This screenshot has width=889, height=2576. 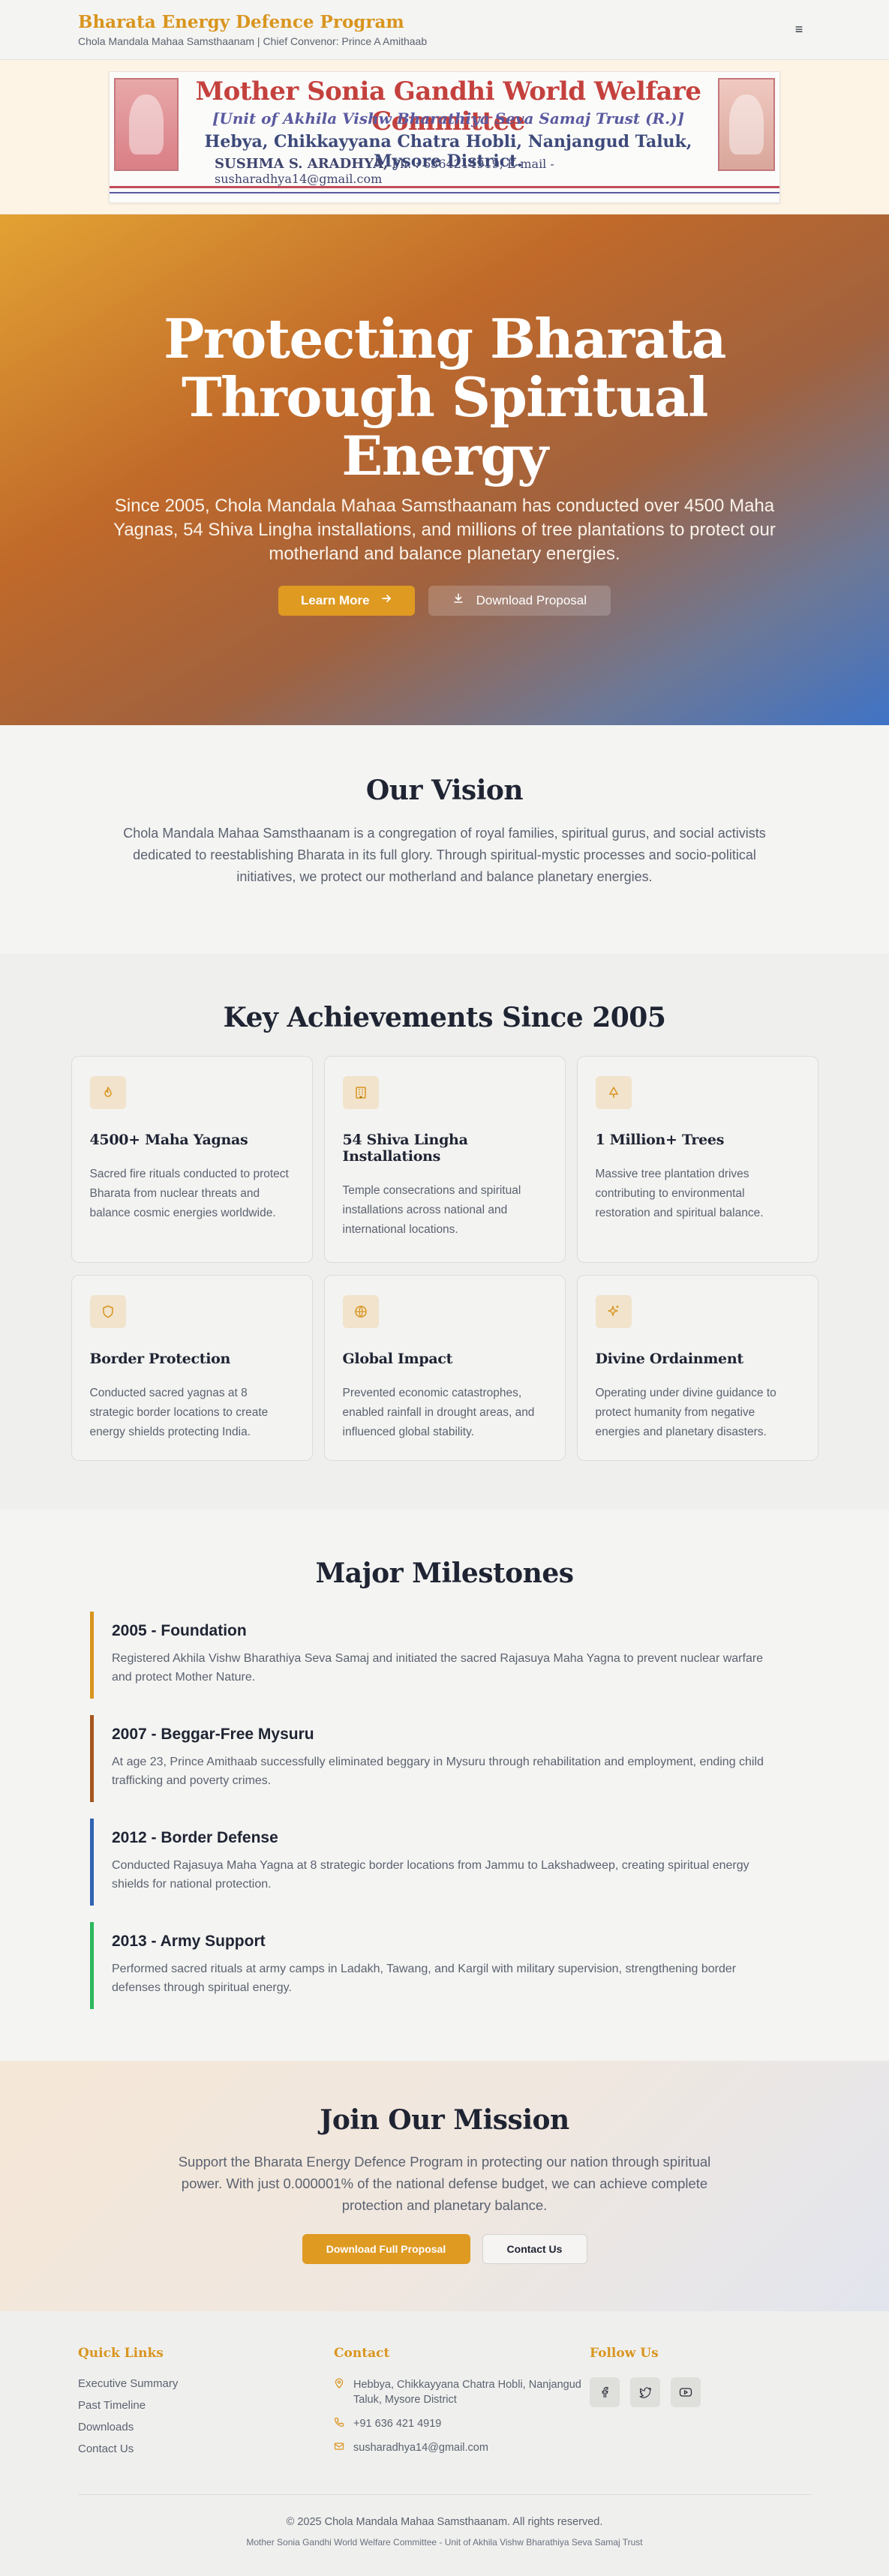 I want to click on milestone-title: 2007 - Beggar-Free Mysuru, so click(x=213, y=1735).